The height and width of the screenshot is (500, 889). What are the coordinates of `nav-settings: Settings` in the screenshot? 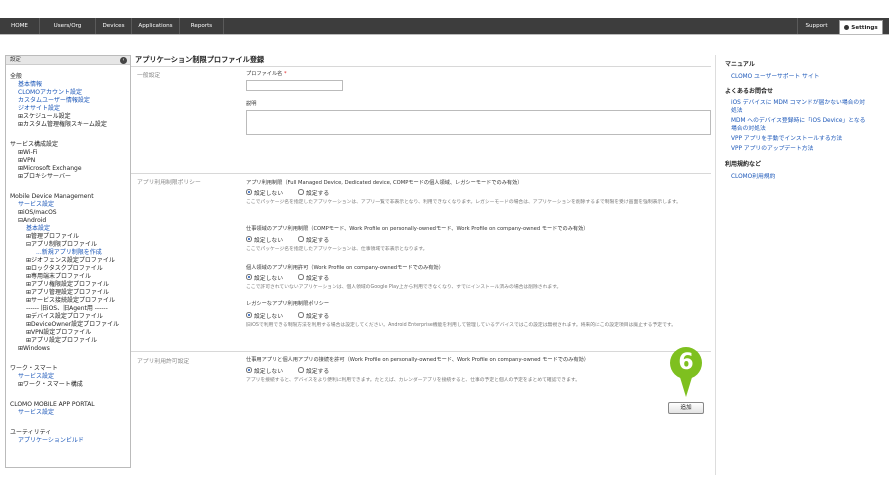 It's located at (861, 27).